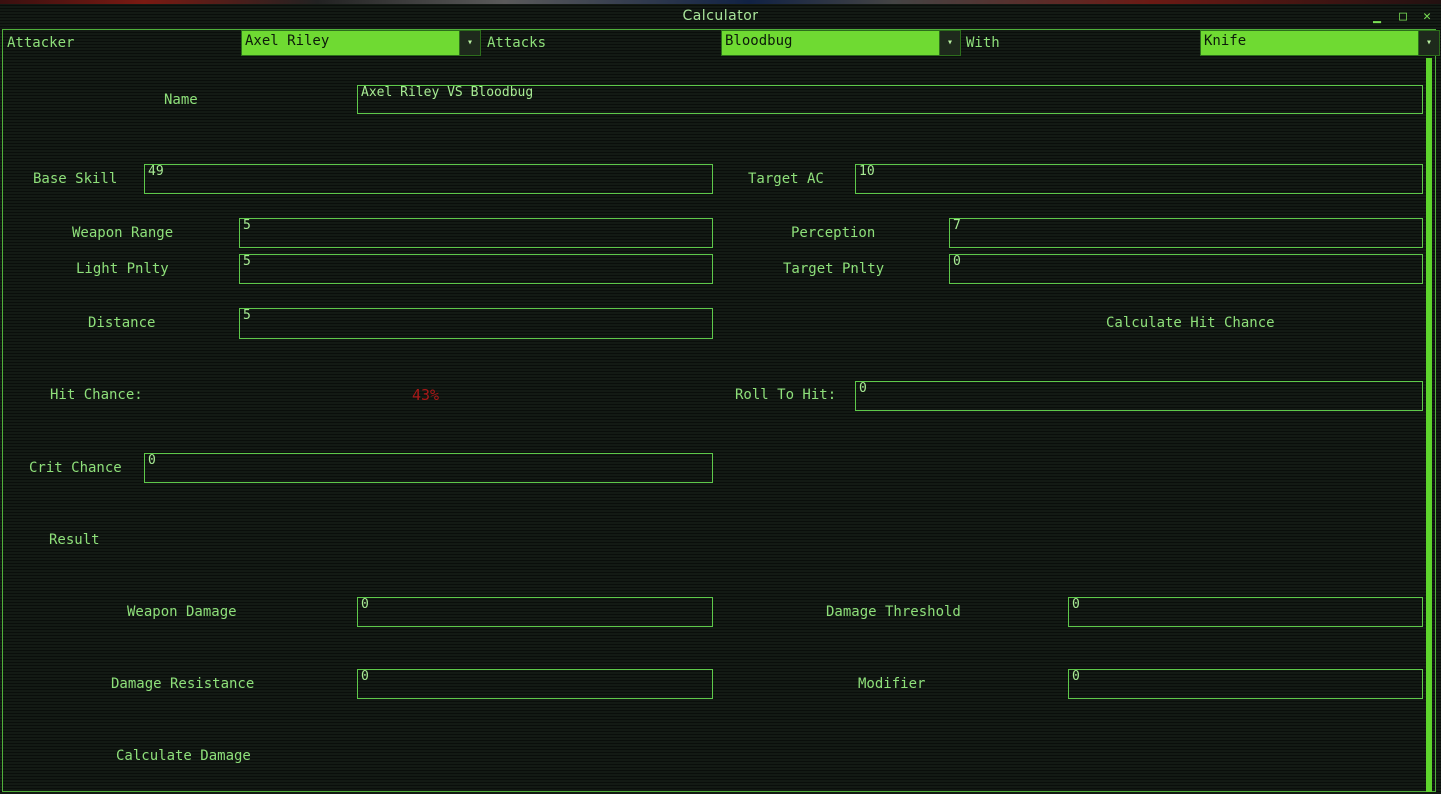  Describe the element at coordinates (863, 388) in the screenshot. I see `roll-to-hit-value: 0` at that location.